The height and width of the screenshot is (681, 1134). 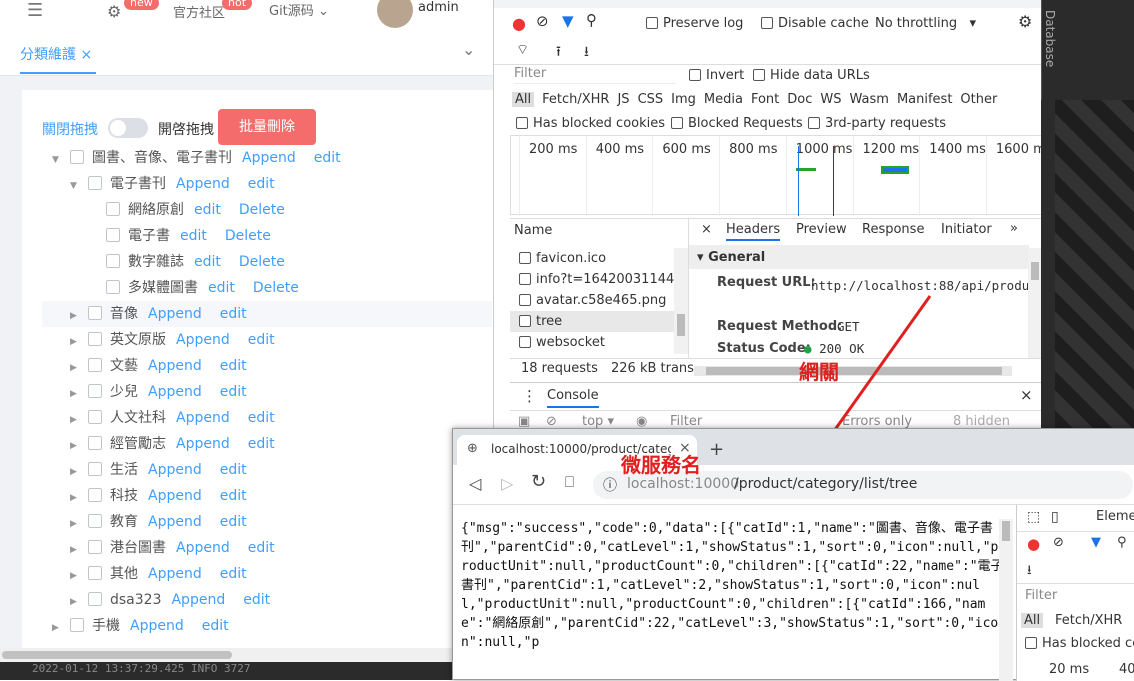 What do you see at coordinates (299, 9) in the screenshot?
I see `git-link: Git源码 ⌄` at bounding box center [299, 9].